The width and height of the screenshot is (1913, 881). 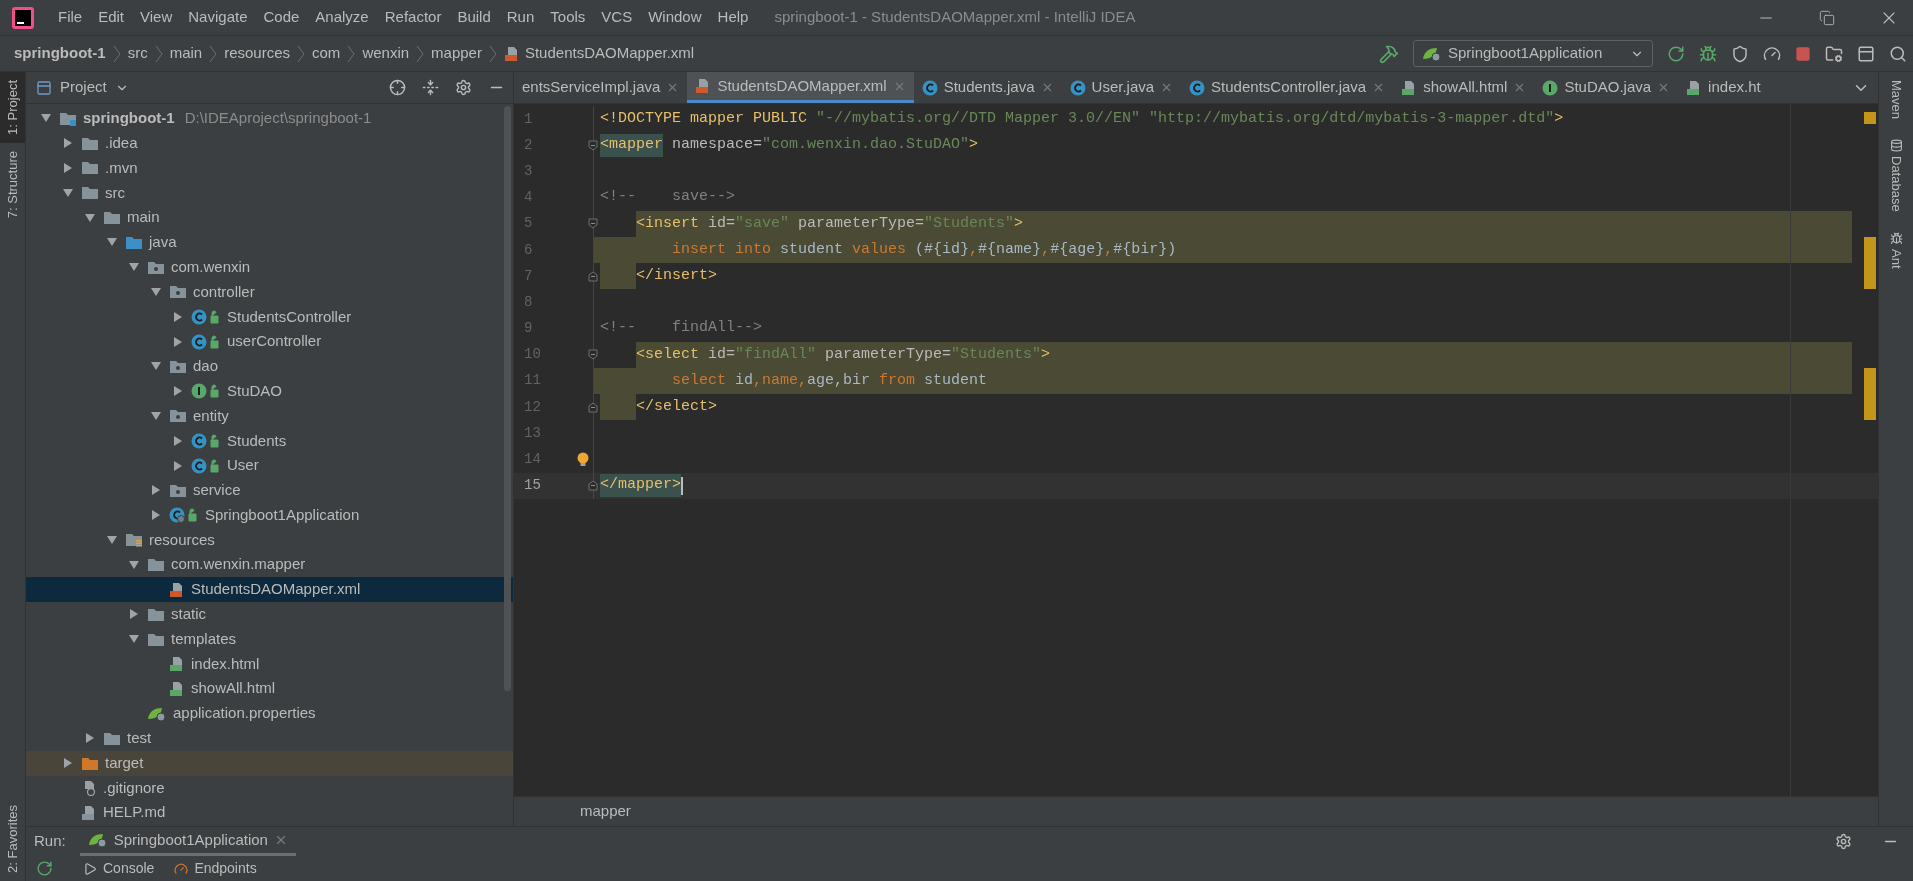 I want to click on tree-item: resources, so click(x=269, y=540).